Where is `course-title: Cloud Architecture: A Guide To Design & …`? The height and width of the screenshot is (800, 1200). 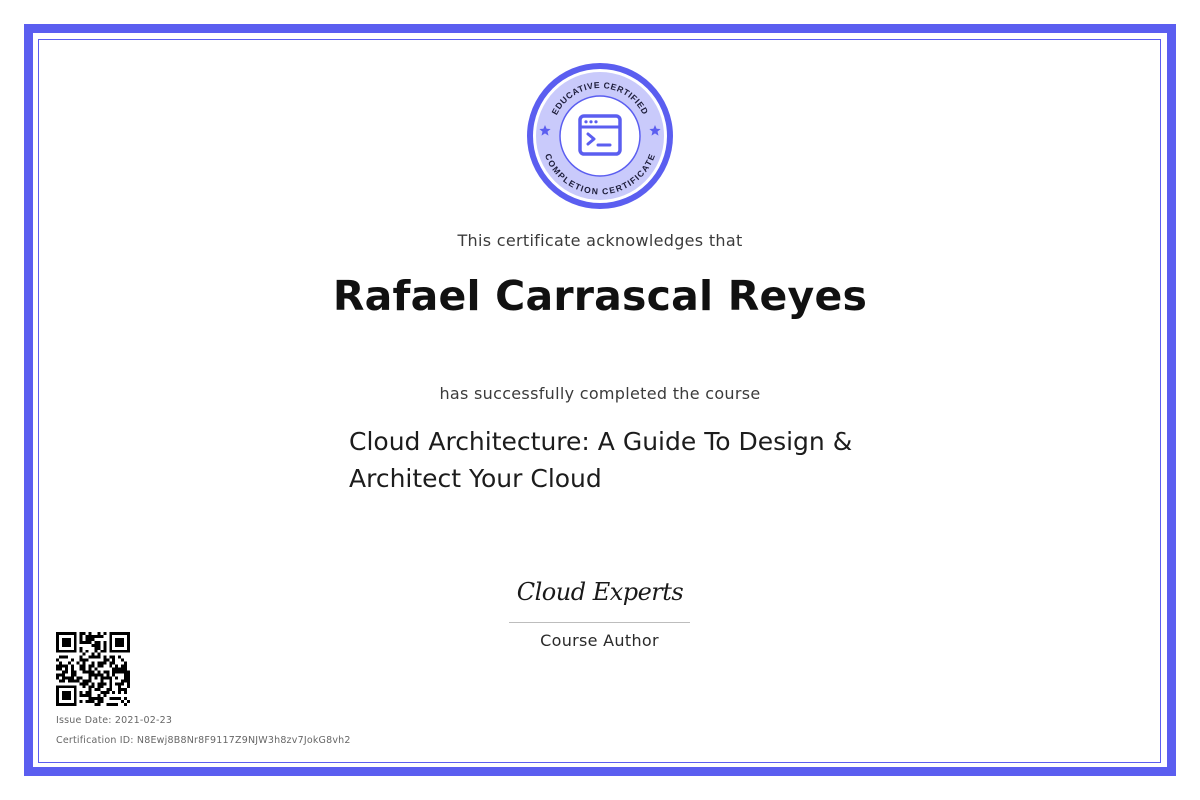 course-title: Cloud Architecture: A Guide To Design & … is located at coordinates (629, 460).